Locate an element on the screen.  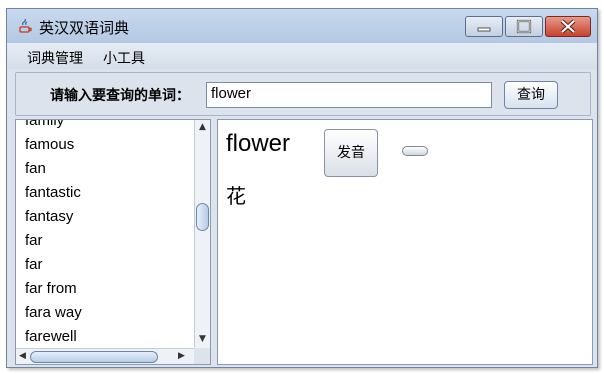
vertical-scroll-thumb is located at coordinates (202, 216).